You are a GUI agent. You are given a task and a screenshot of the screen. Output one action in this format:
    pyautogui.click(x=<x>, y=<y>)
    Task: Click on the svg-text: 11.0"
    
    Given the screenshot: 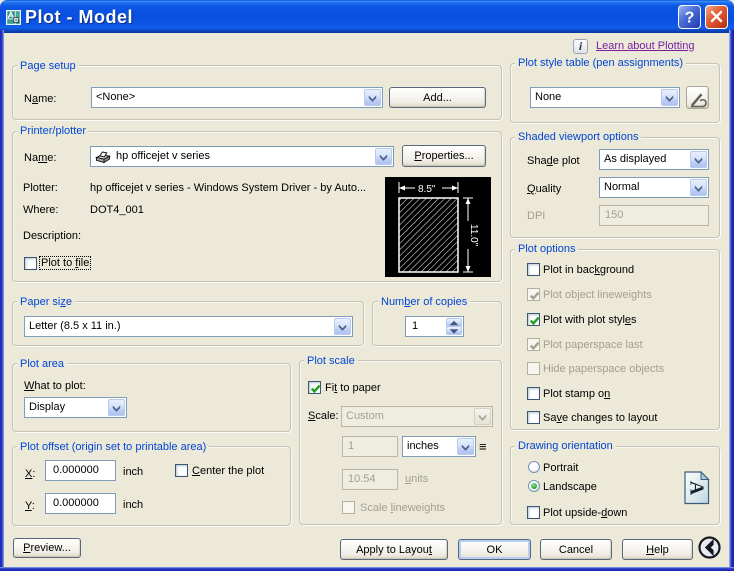 What is the action you would take?
    pyautogui.click(x=473, y=235)
    